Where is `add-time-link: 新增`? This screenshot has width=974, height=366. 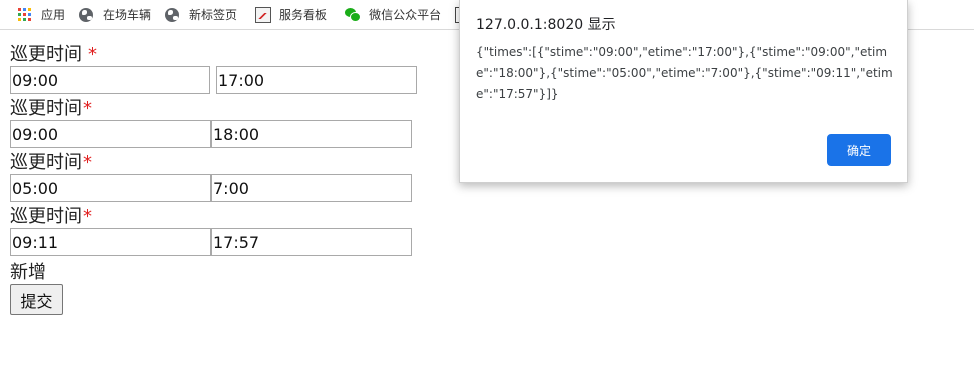 add-time-link: 新增 is located at coordinates (230, 271).